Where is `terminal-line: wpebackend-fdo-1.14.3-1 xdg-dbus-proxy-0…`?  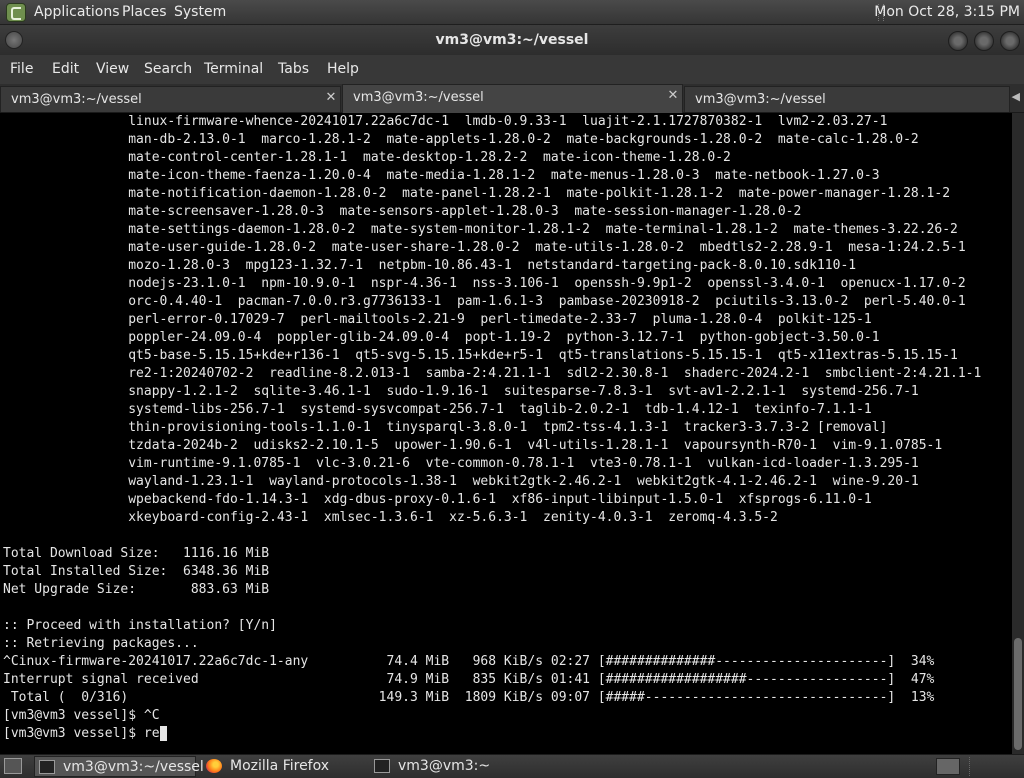 terminal-line: wpebackend-fdo-1.14.3-1 xdg-dbus-proxy-0… is located at coordinates (437, 499).